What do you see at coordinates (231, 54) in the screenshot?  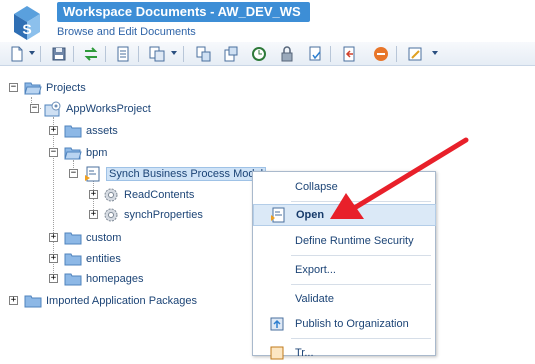 I see `export-icon` at bounding box center [231, 54].